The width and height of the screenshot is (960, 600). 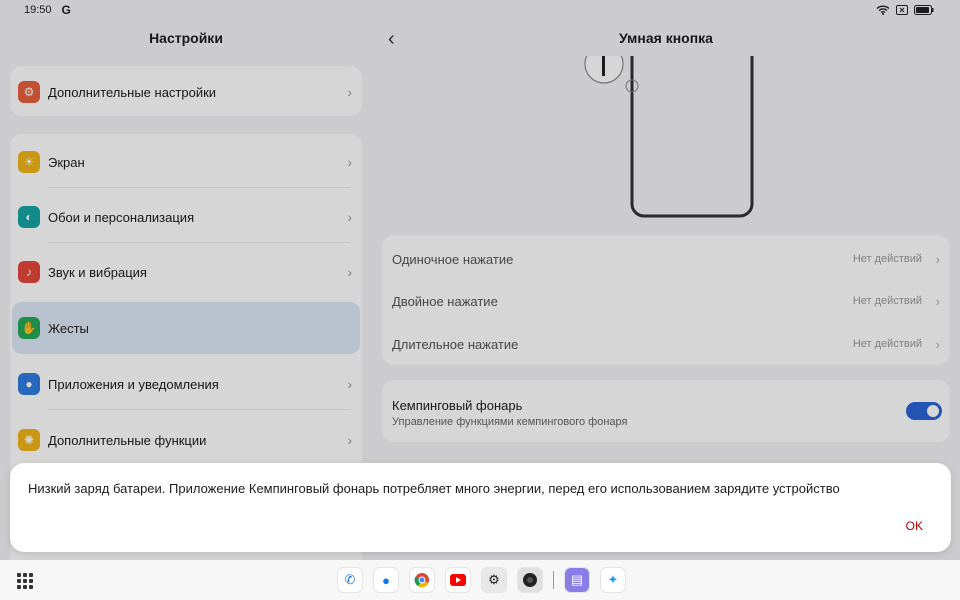 I want to click on notes-icon: ▤, so click(x=577, y=580).